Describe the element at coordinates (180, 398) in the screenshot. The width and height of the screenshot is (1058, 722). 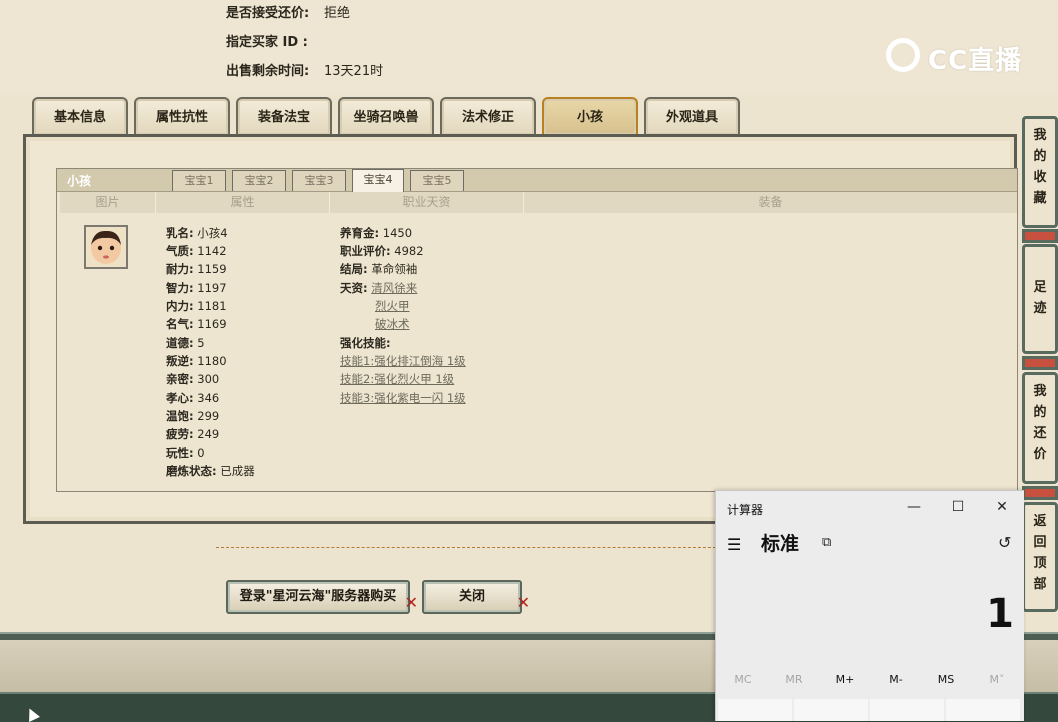
I see `attr-label: 孝心:` at that location.